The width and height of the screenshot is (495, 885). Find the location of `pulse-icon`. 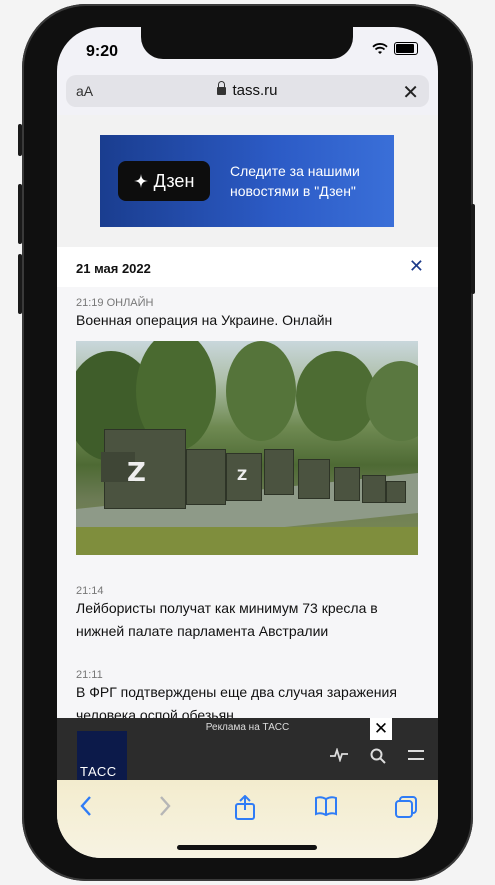

pulse-icon is located at coordinates (339, 755).